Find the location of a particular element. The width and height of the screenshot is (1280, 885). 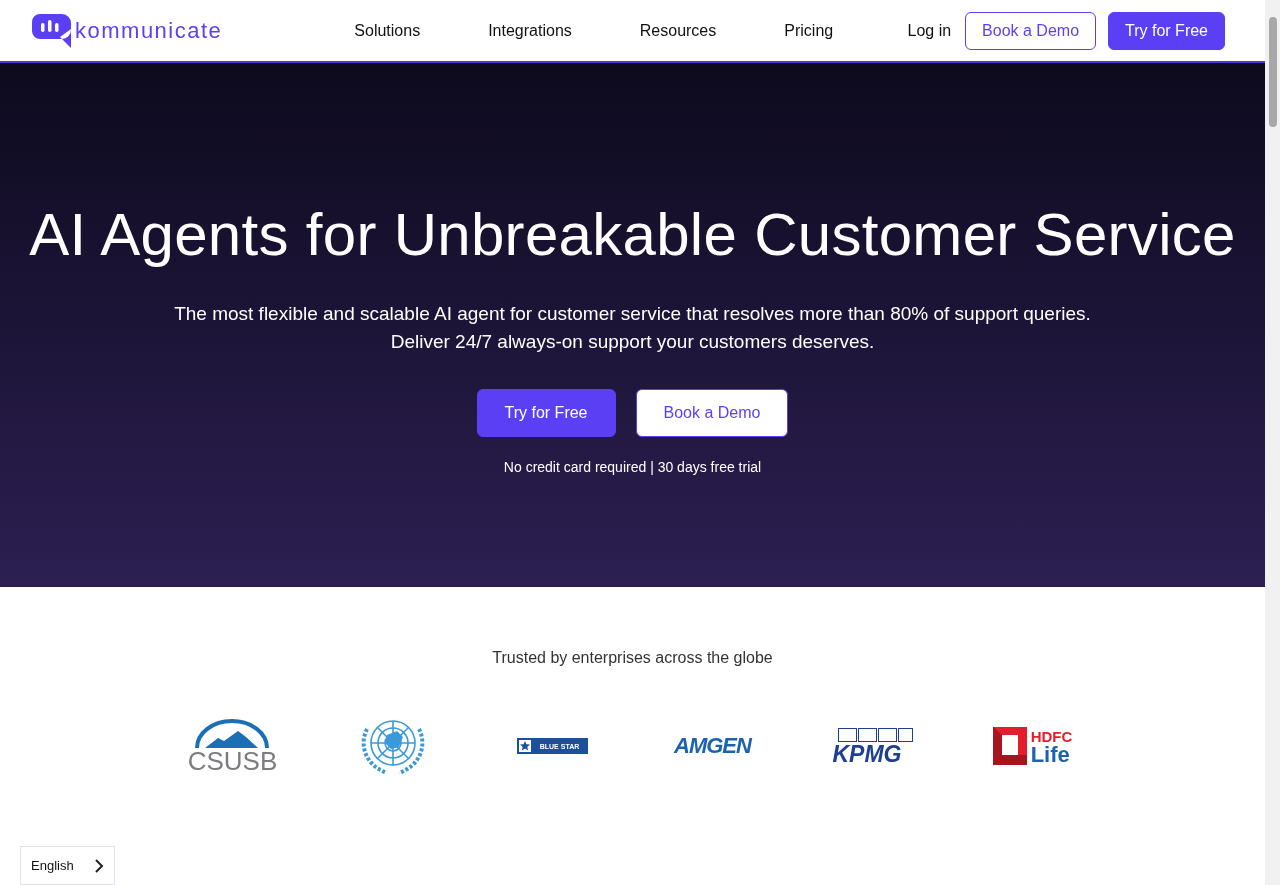

nav-link: Solutions is located at coordinates (387, 30).